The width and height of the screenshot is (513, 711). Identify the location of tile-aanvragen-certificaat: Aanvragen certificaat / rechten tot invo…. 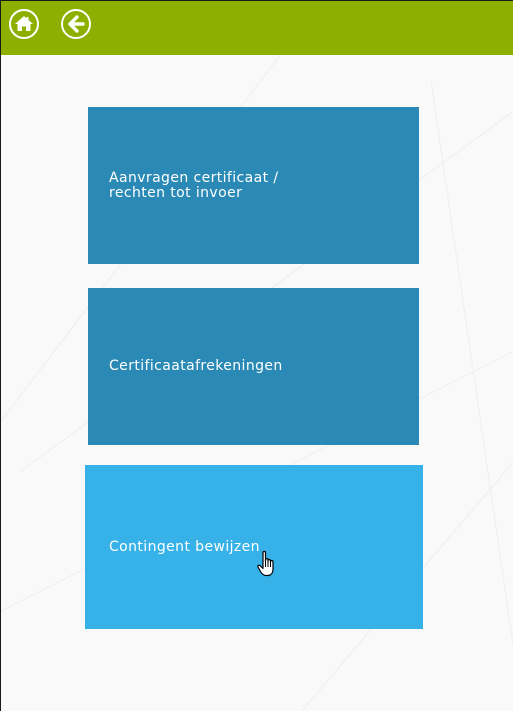
(253, 185).